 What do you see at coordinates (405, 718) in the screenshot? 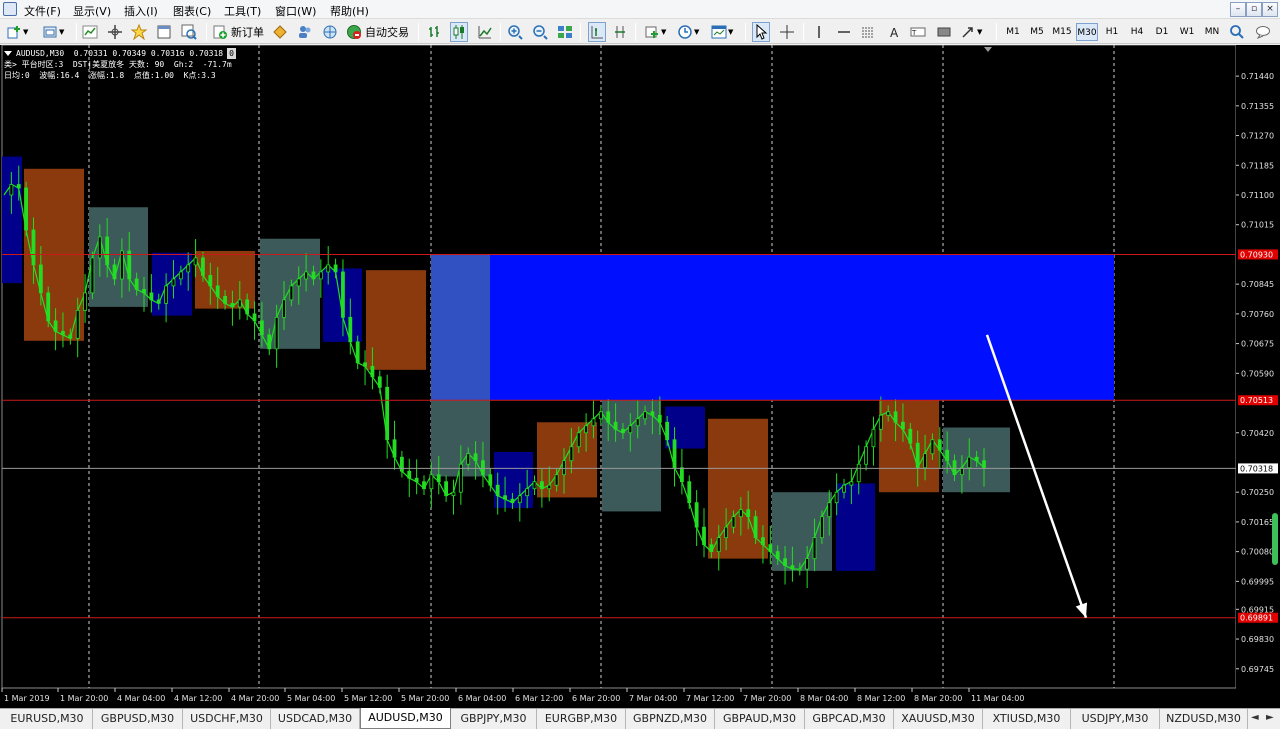
I see `symbol-tab: AUDUSD,M30` at bounding box center [405, 718].